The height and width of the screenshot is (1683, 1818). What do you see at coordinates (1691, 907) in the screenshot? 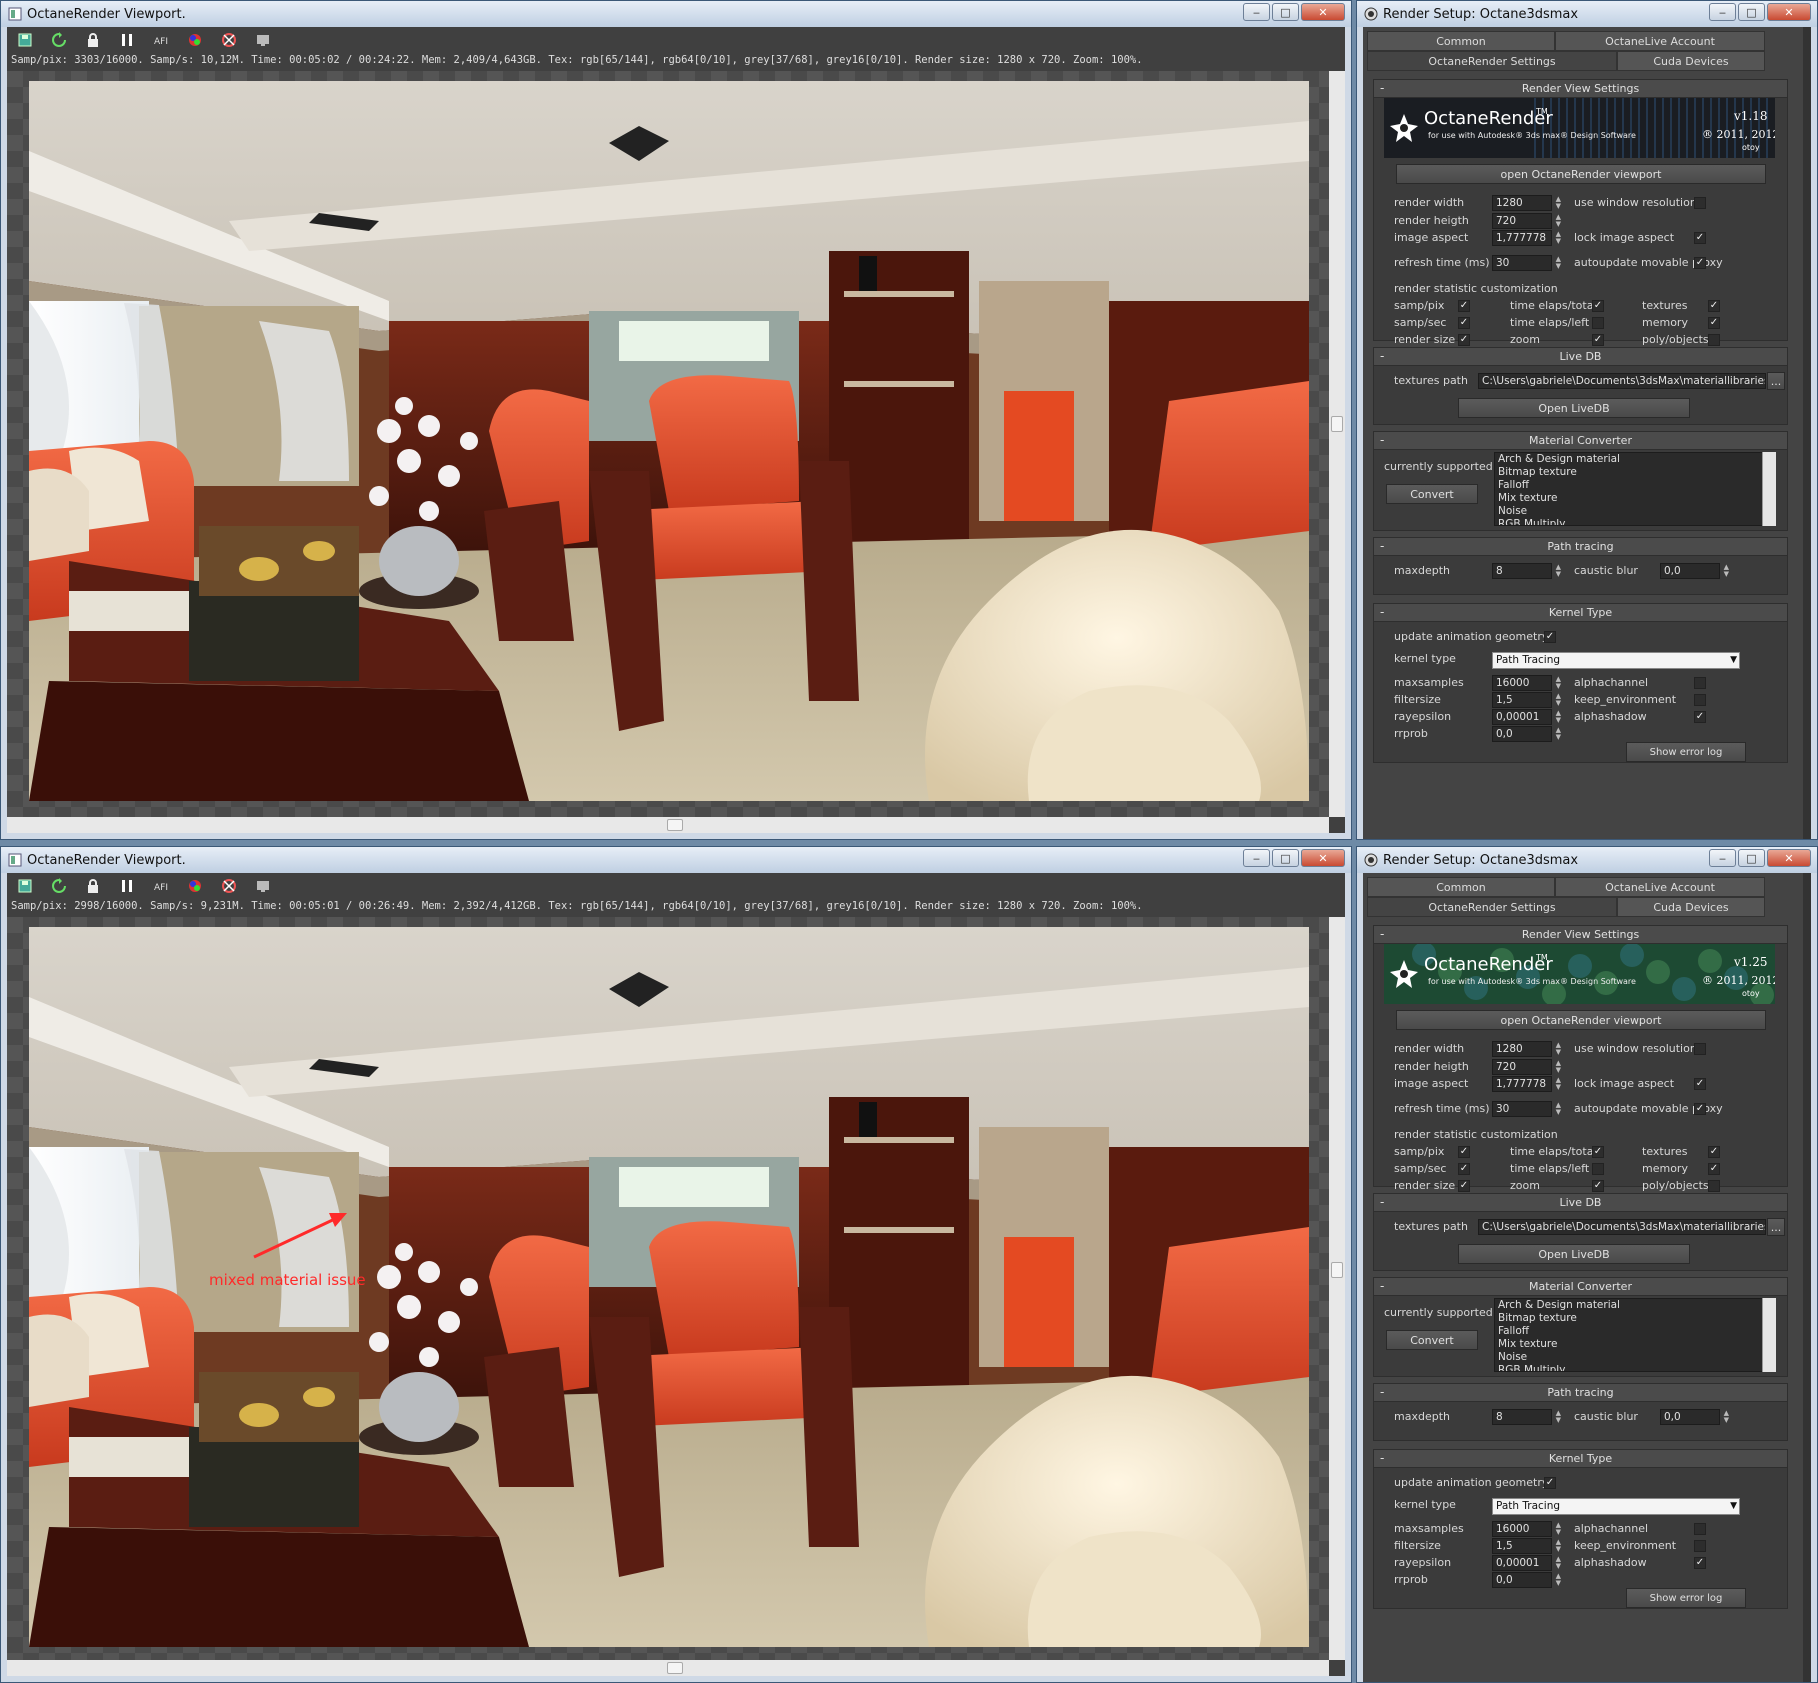
I see `tab-cuda-devices: Cuda Devices` at bounding box center [1691, 907].